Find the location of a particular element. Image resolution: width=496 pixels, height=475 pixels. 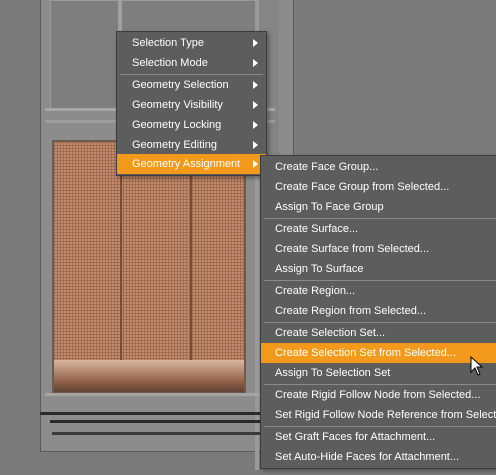

menu-item-geometry-editing: Geometry Editing is located at coordinates (191, 145).